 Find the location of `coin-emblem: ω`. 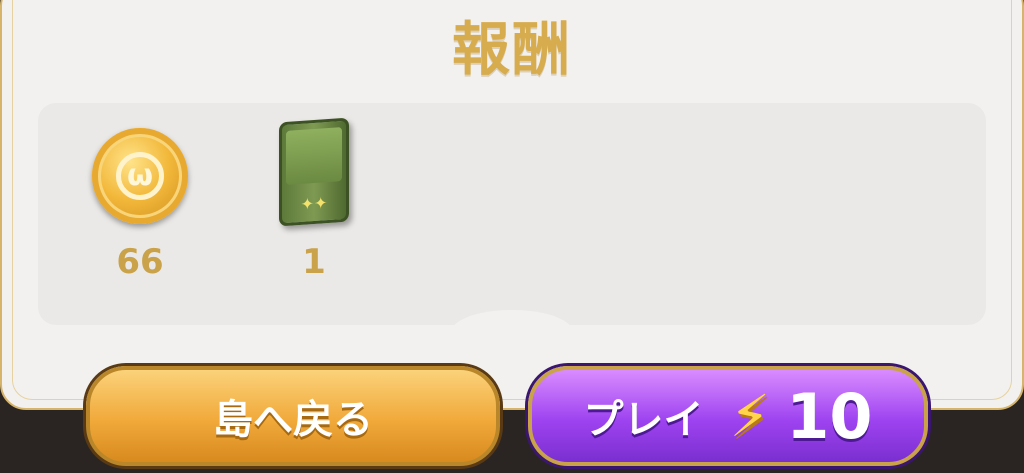

coin-emblem: ω is located at coordinates (140, 175).